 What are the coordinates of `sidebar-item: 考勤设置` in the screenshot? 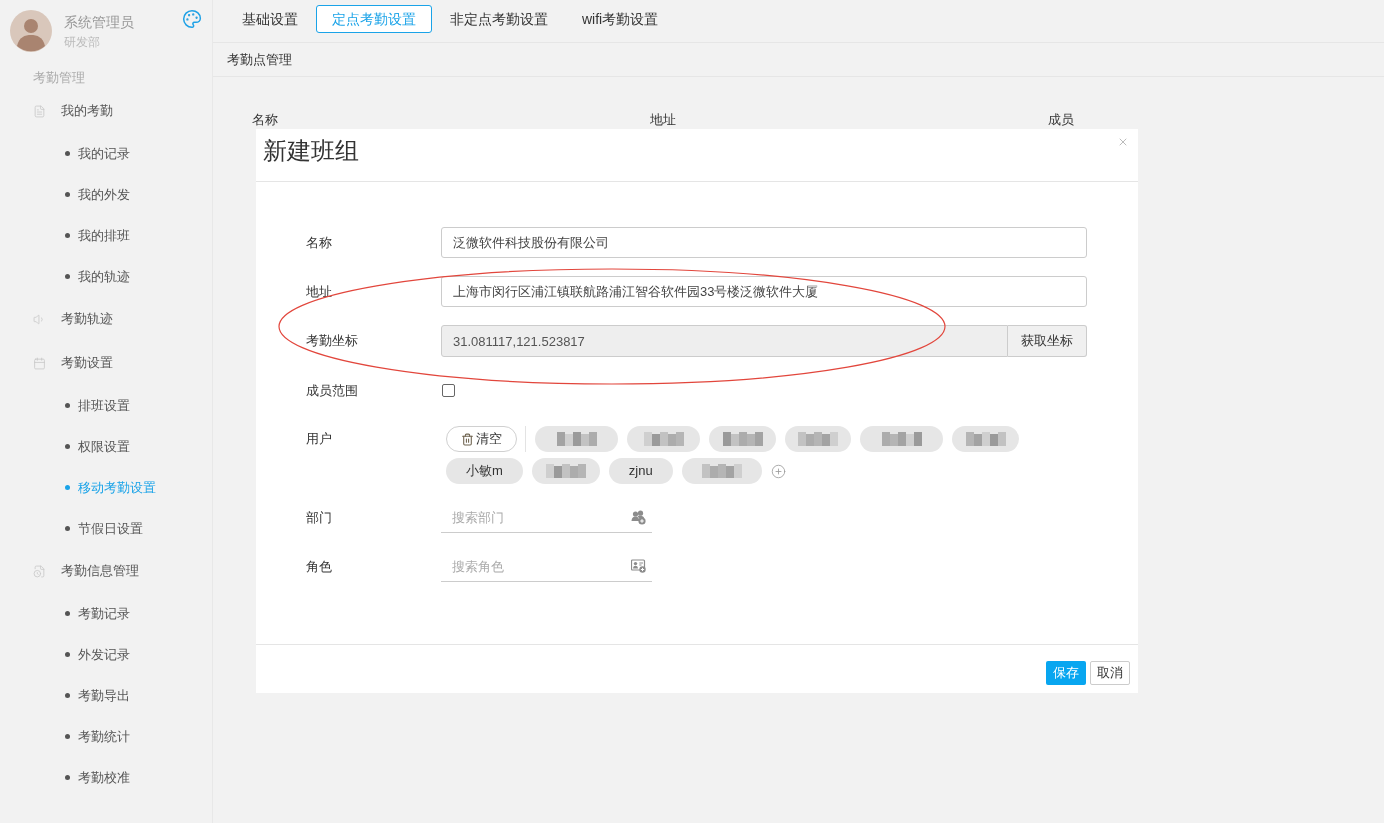 It's located at (106, 363).